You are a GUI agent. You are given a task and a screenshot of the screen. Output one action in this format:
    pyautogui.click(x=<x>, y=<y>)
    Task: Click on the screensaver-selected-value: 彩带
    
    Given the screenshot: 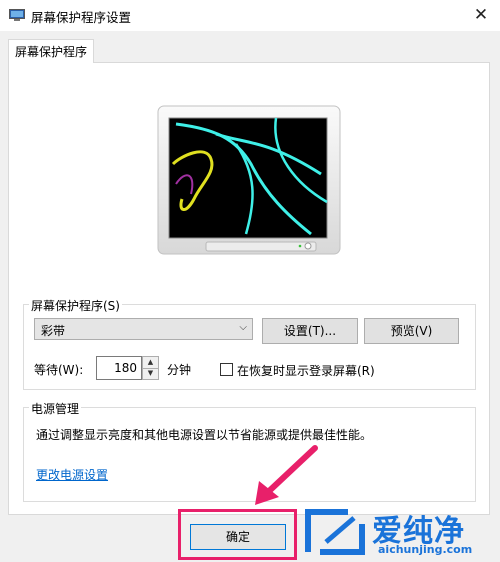 What is the action you would take?
    pyautogui.click(x=53, y=331)
    